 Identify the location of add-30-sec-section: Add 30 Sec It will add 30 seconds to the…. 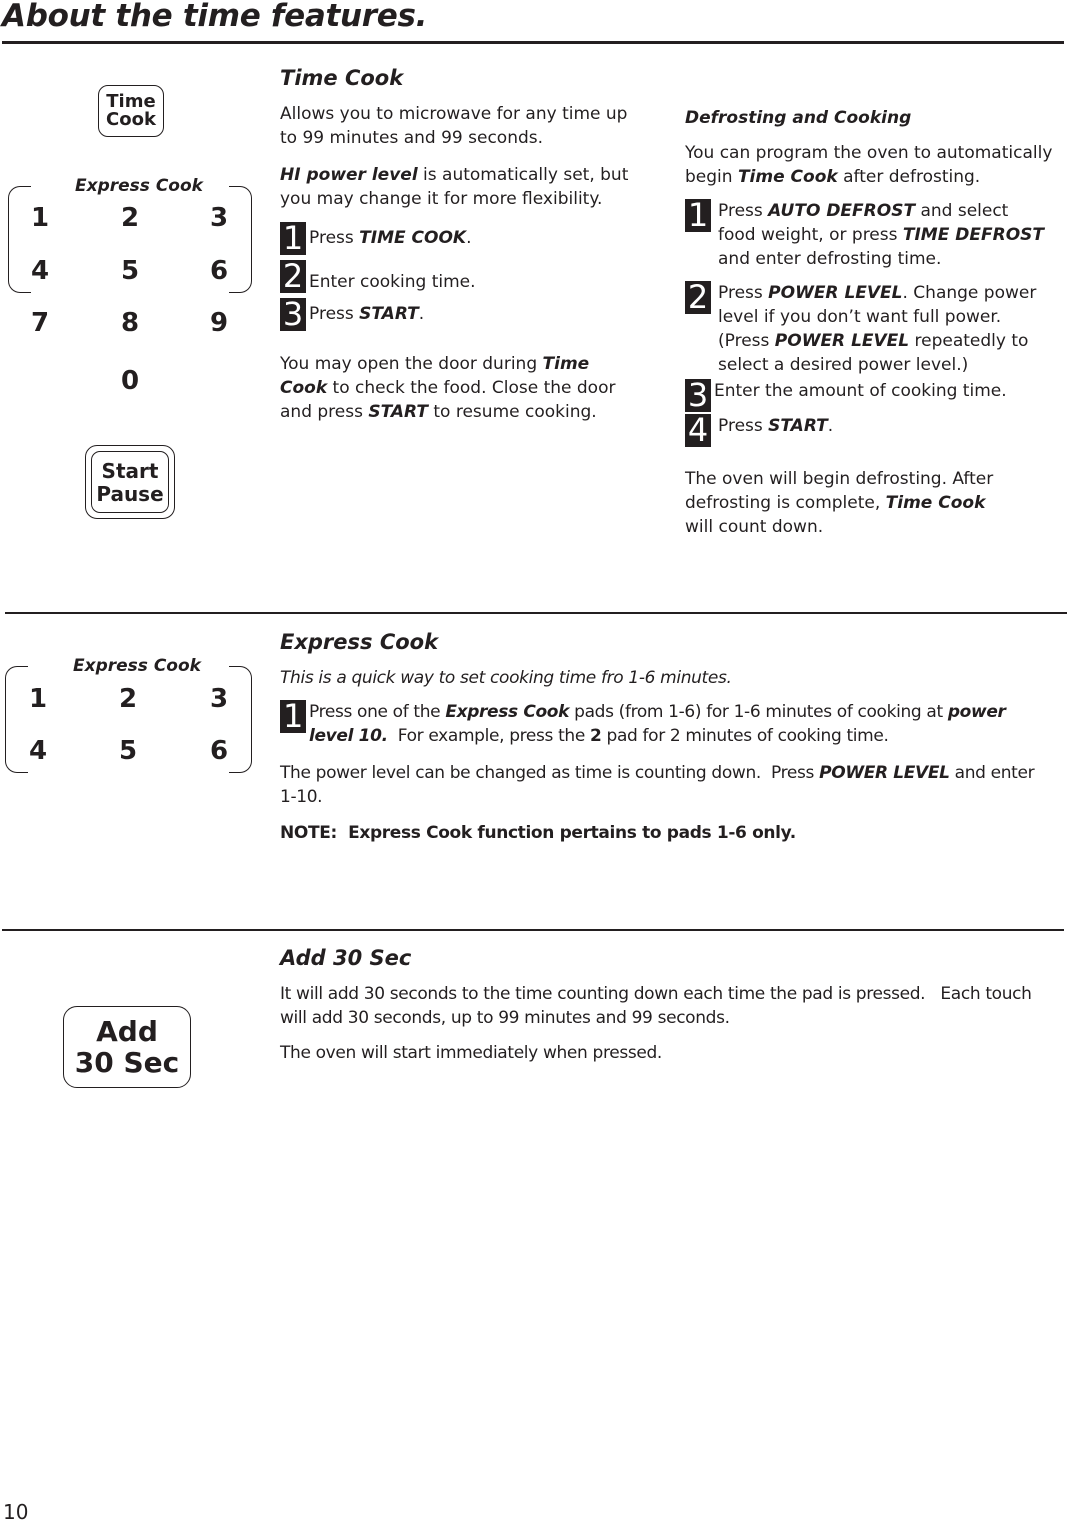
(665, 1005).